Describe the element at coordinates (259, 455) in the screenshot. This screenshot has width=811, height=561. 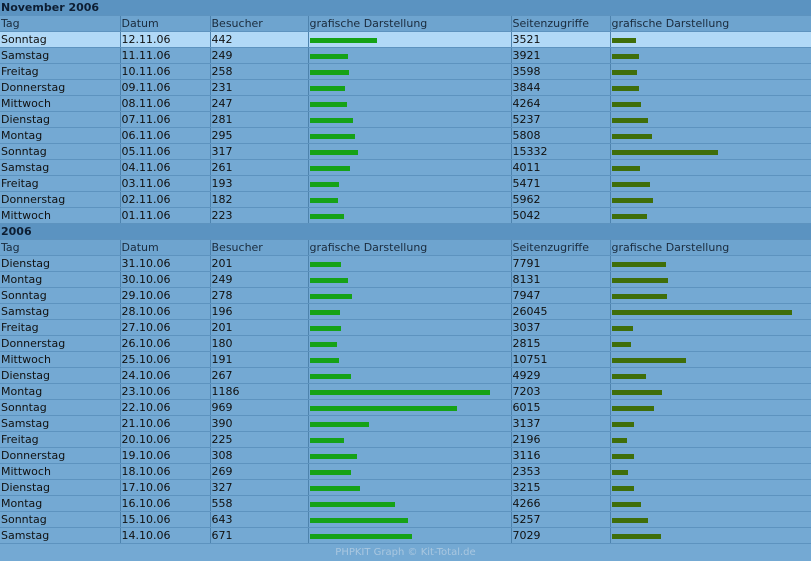
I see `cell-visits: 308` at that location.